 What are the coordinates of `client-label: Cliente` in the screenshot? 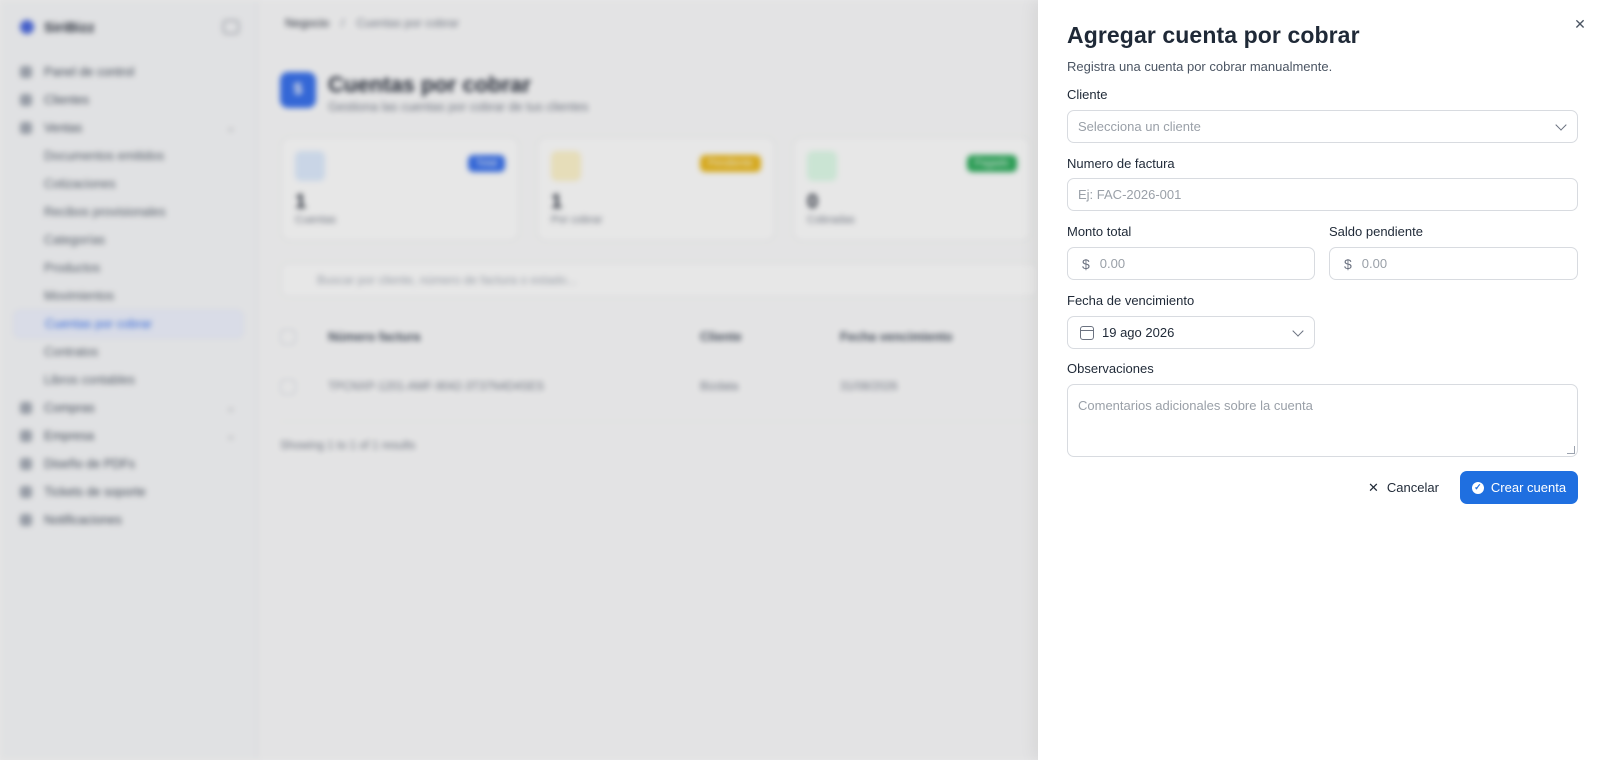 It's located at (1087, 94).